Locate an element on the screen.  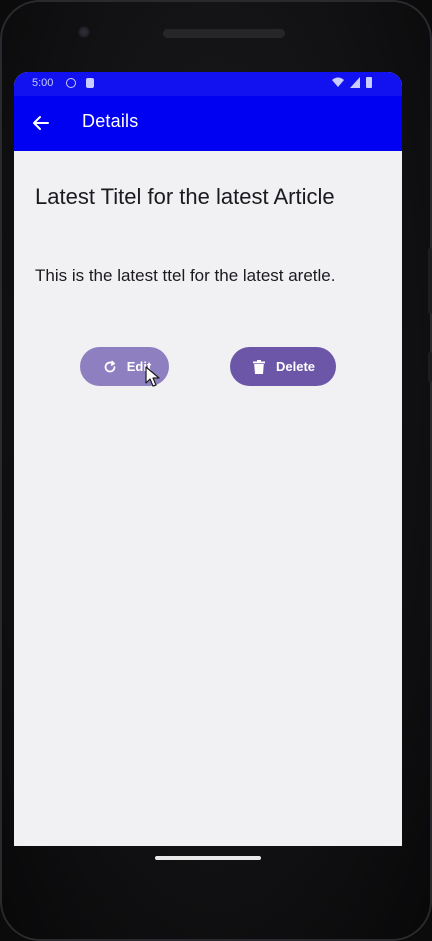
arrow-left-icon is located at coordinates (41, 123).